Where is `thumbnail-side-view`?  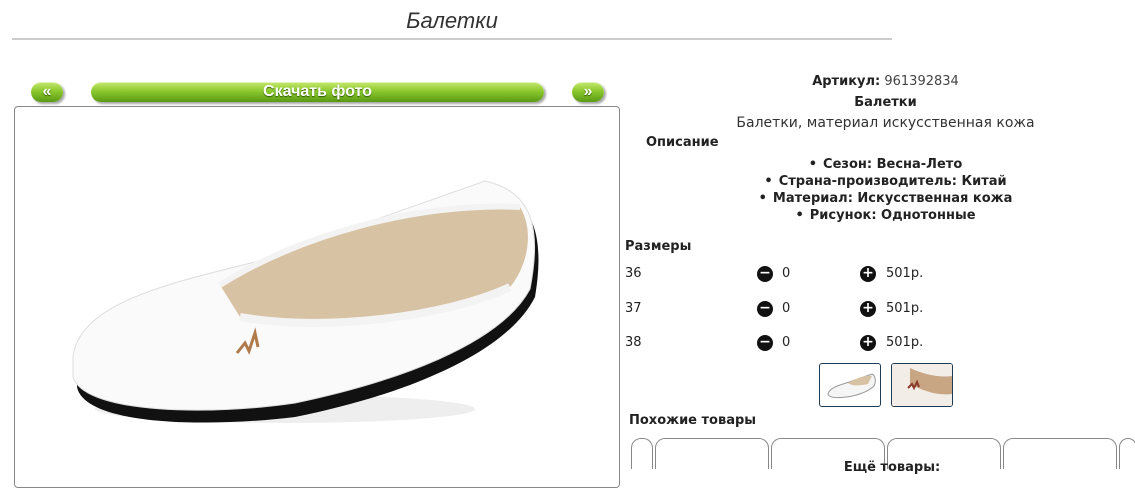
thumbnail-side-view is located at coordinates (850, 385).